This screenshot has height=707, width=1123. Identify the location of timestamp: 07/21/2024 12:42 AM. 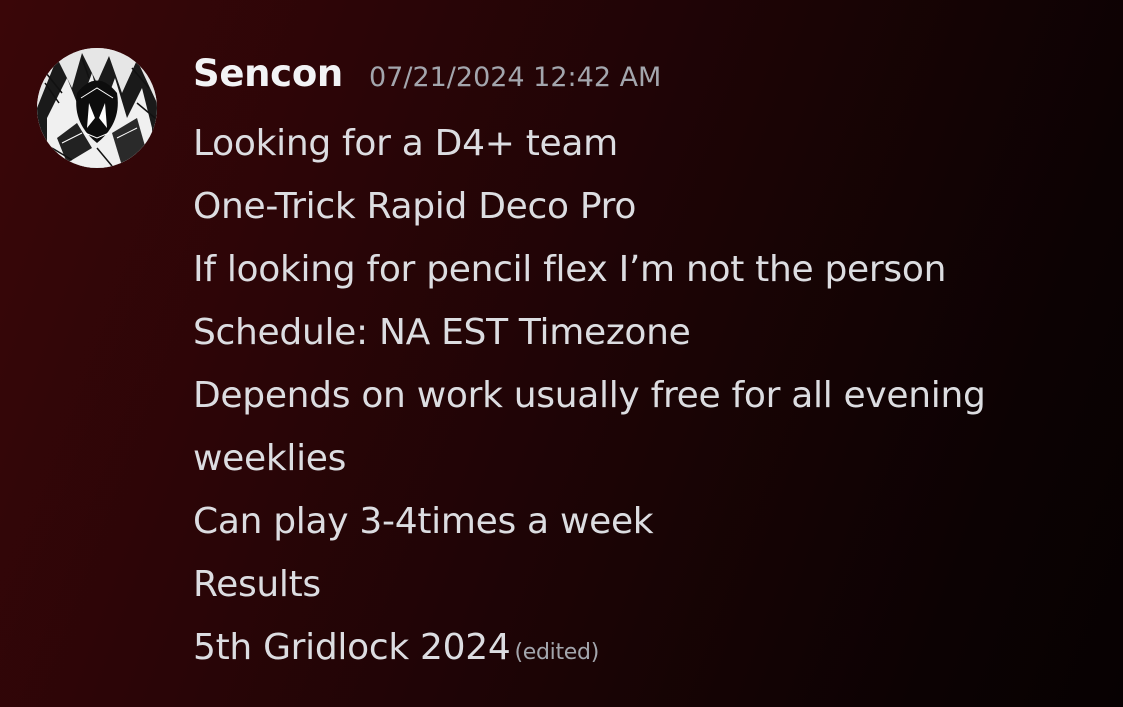
(515, 77).